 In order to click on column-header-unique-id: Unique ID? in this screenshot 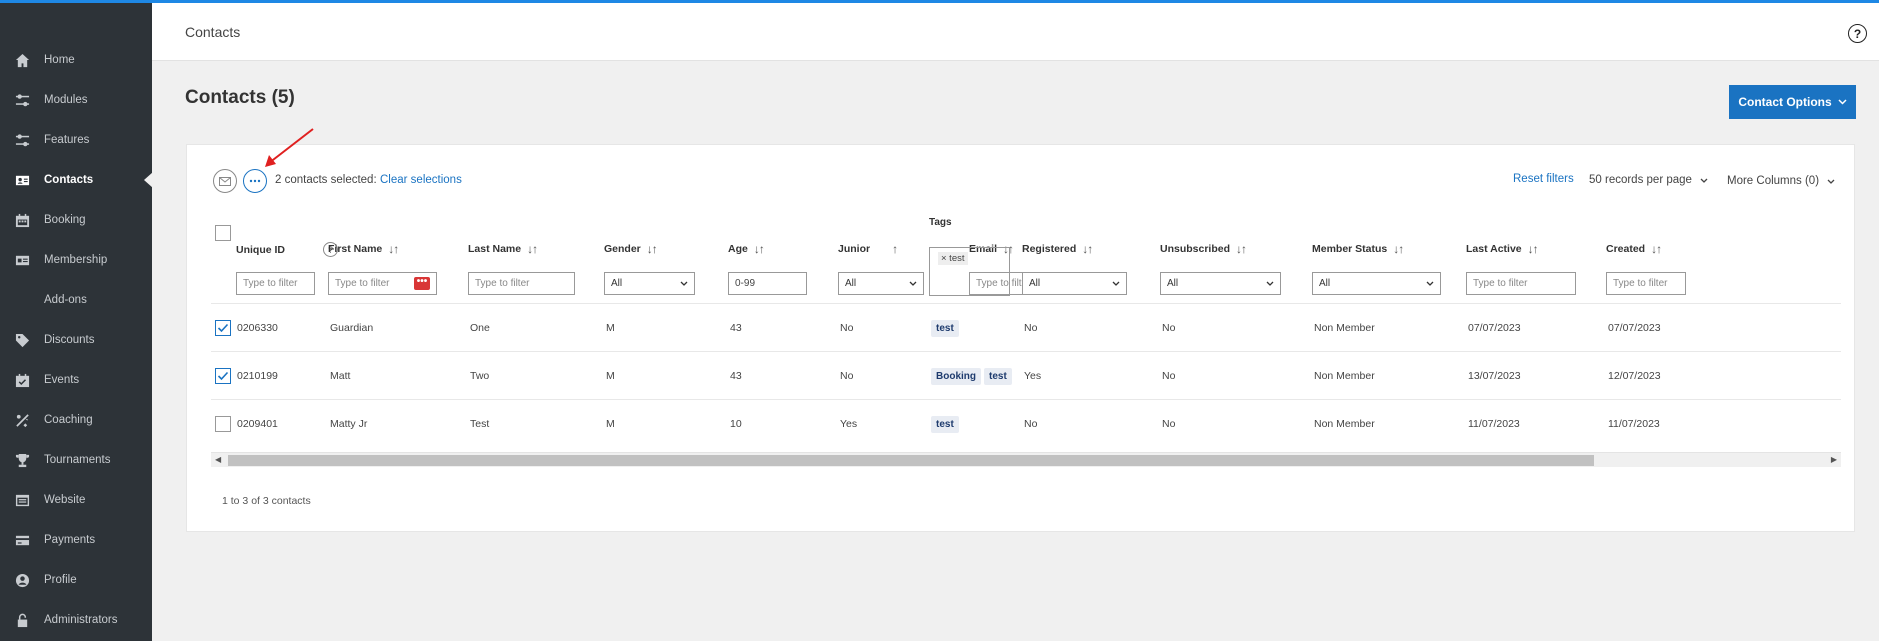, I will do `click(287, 249)`.